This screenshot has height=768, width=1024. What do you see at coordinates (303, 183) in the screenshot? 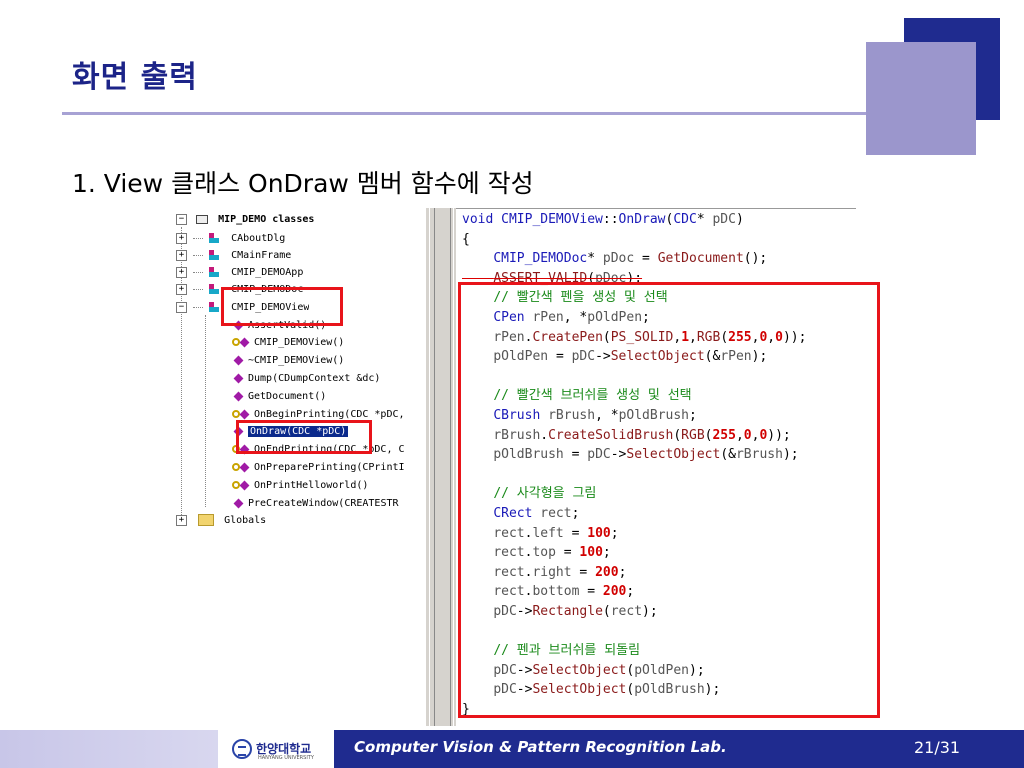
I see `slide-subtitle: 1. View 클래스 OnDraw 멤버 함수에 작성` at bounding box center [303, 183].